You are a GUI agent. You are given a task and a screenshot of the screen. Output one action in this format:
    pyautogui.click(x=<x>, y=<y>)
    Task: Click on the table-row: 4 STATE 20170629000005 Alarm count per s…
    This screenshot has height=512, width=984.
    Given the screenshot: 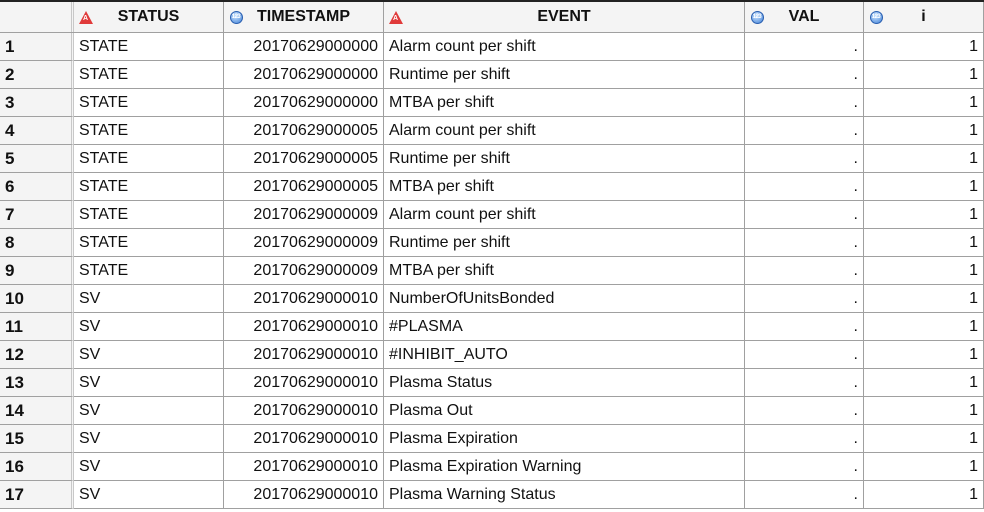 What is the action you would take?
    pyautogui.click(x=492, y=131)
    